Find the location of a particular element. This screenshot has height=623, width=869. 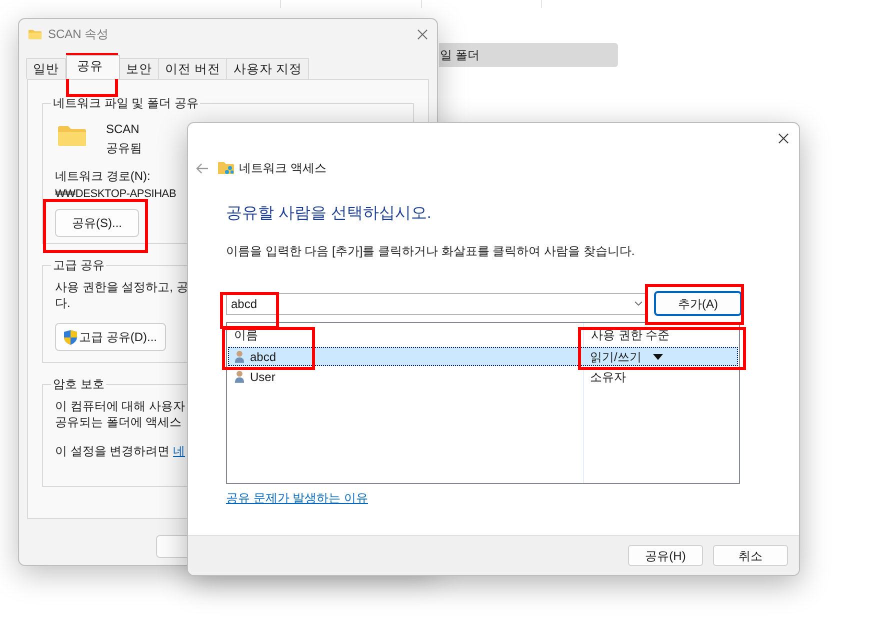

description-text: 이 컴퓨터에 대해 사용자 공유되는 폴더에 액세스 is located at coordinates (120, 414).